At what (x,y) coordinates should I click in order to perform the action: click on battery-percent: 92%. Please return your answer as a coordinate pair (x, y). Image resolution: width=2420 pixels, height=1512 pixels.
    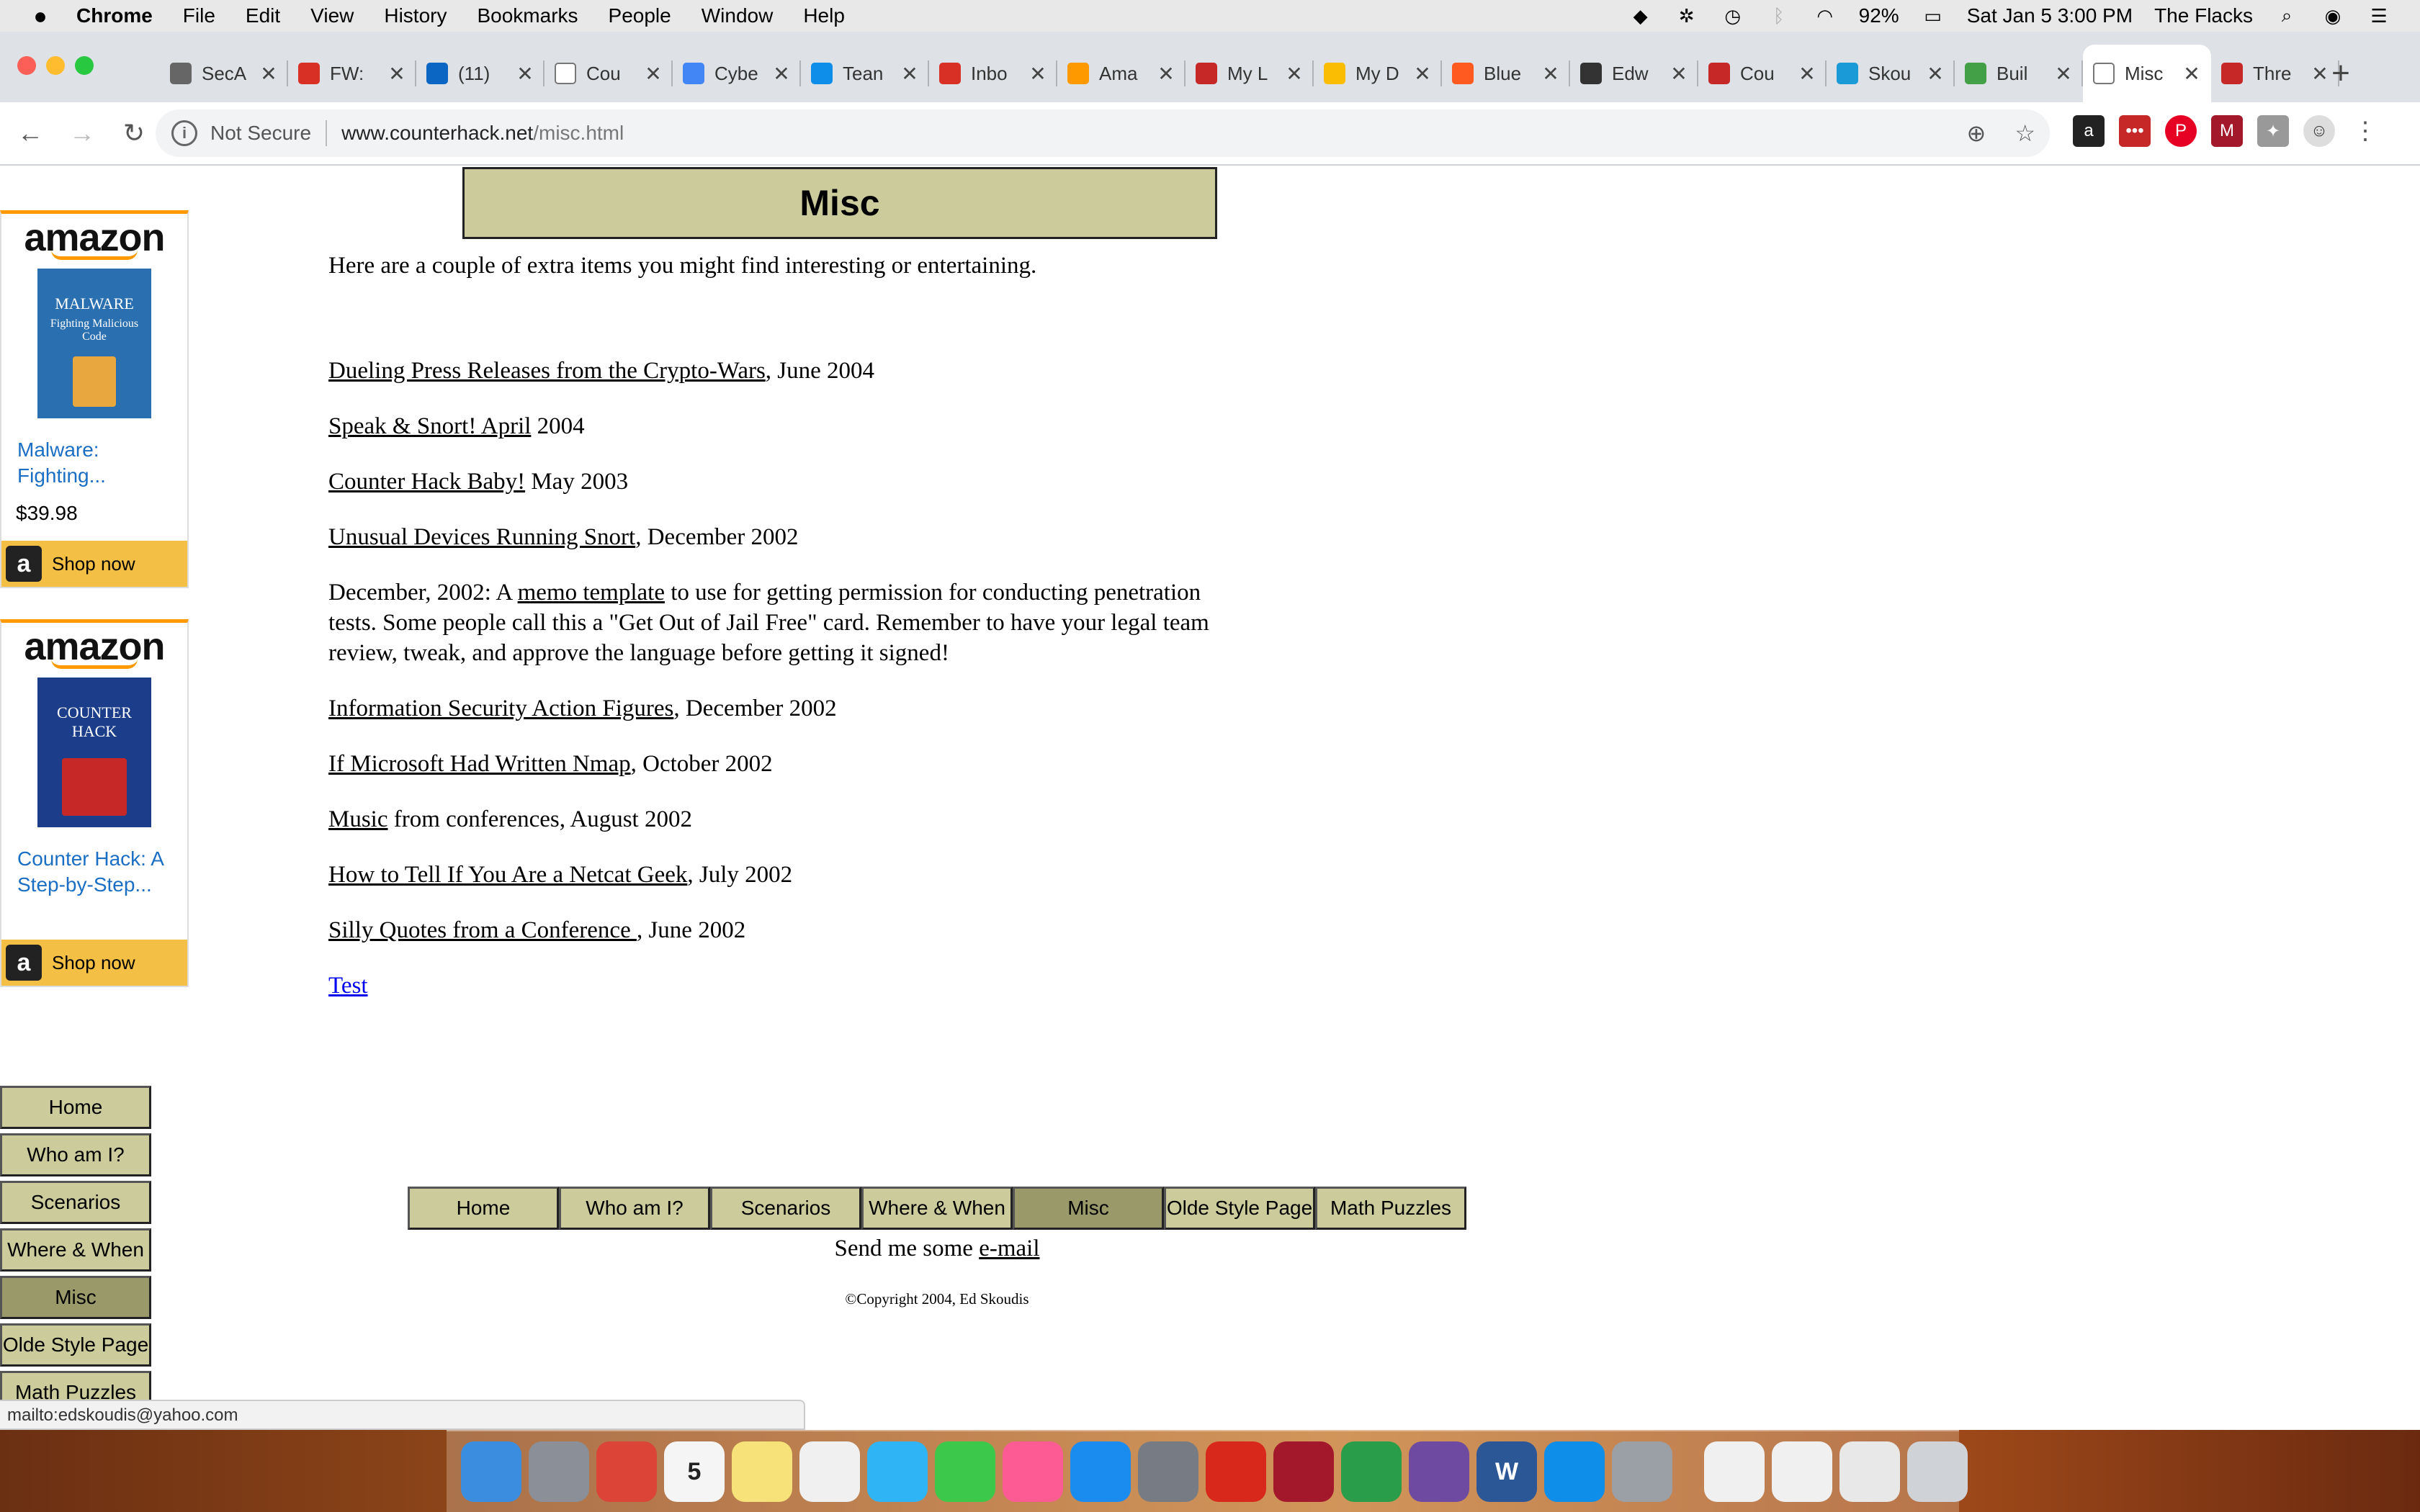
    Looking at the image, I should click on (1879, 15).